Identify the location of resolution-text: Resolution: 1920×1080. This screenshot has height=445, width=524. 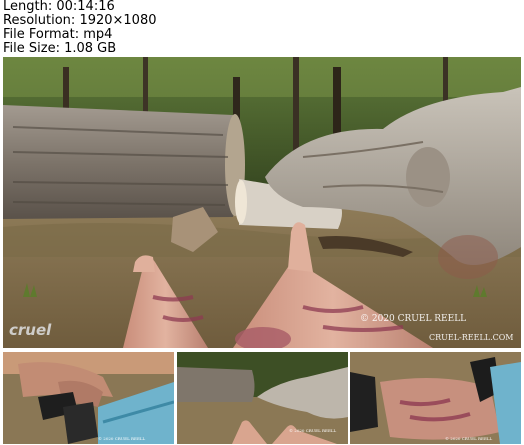
(80, 20).